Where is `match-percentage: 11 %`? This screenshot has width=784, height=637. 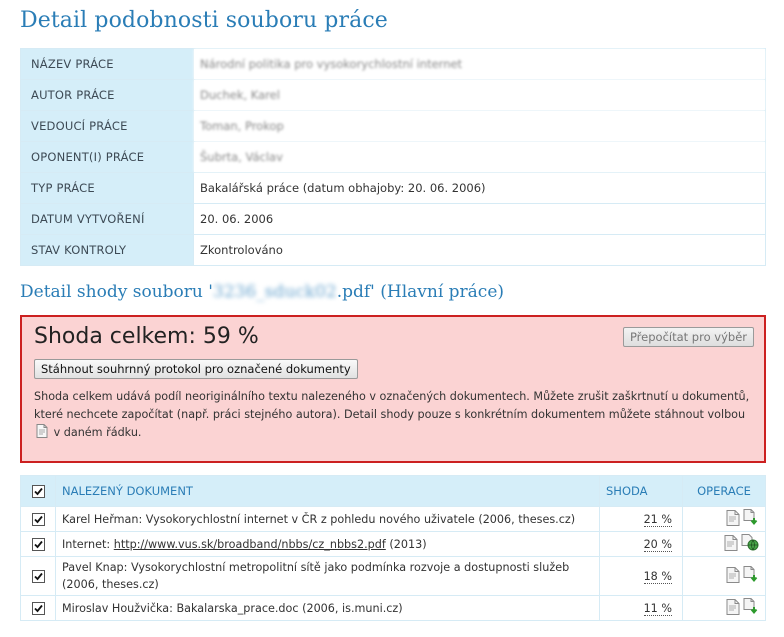 match-percentage: 11 % is located at coordinates (657, 608).